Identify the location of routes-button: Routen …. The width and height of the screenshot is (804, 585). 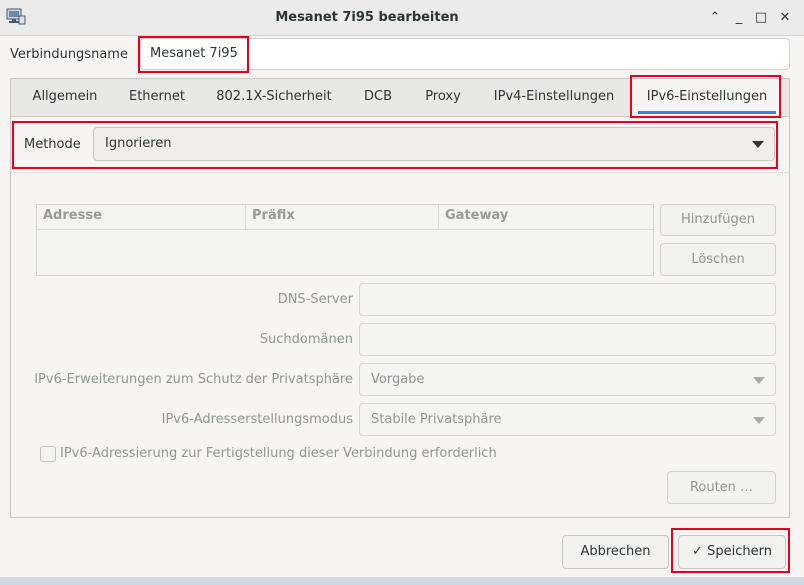
(721, 487).